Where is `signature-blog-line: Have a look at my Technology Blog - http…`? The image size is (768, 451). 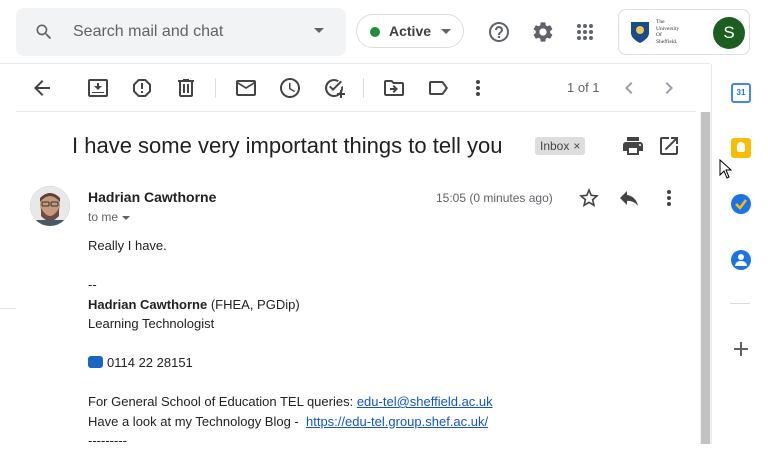
signature-blog-line: Have a look at my Technology Blog - http… is located at coordinates (288, 421).